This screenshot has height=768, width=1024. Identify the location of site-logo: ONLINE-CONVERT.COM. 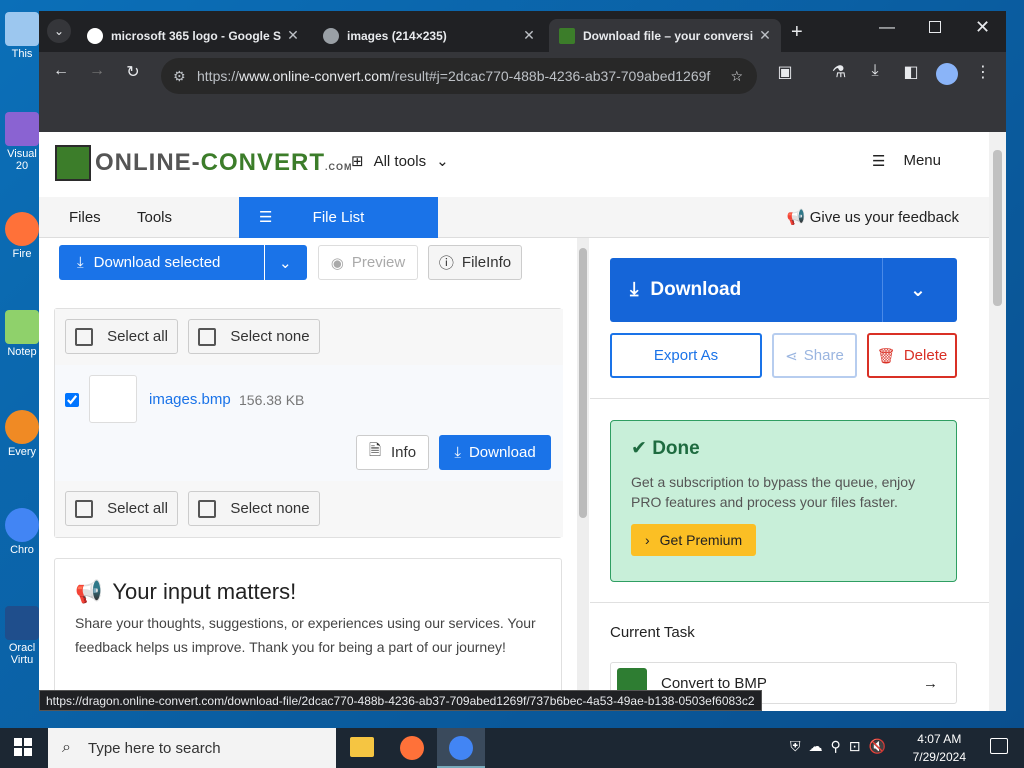
(204, 163).